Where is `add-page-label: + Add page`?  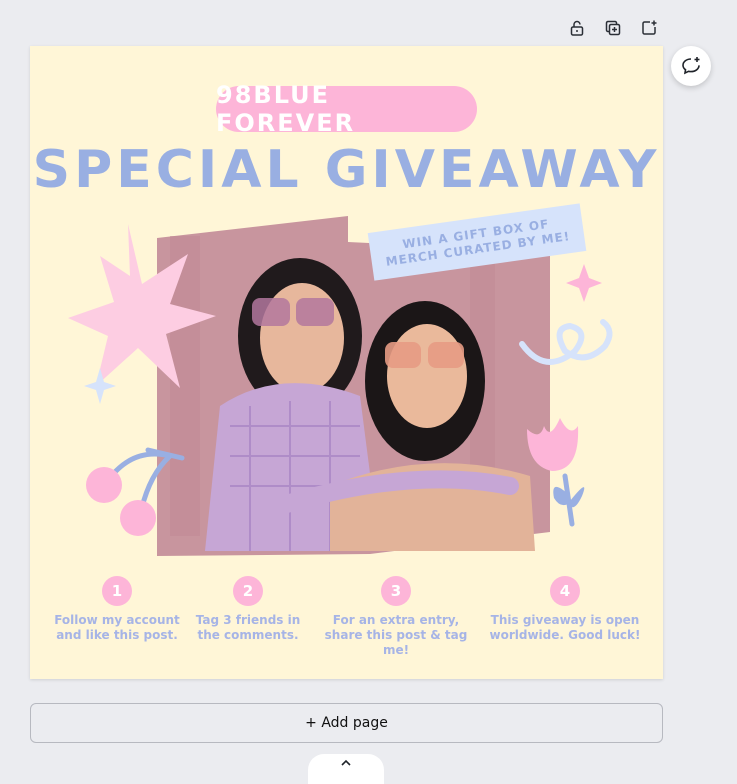 add-page-label: + Add page is located at coordinates (346, 723).